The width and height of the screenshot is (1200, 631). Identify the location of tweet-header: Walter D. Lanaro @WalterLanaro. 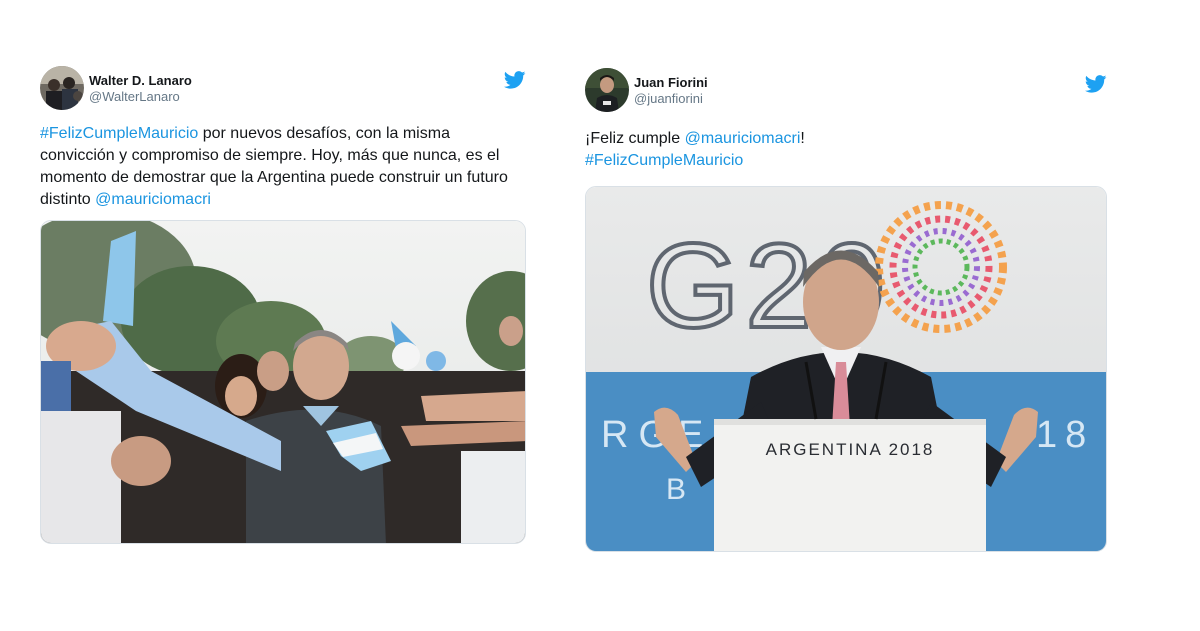
(283, 89).